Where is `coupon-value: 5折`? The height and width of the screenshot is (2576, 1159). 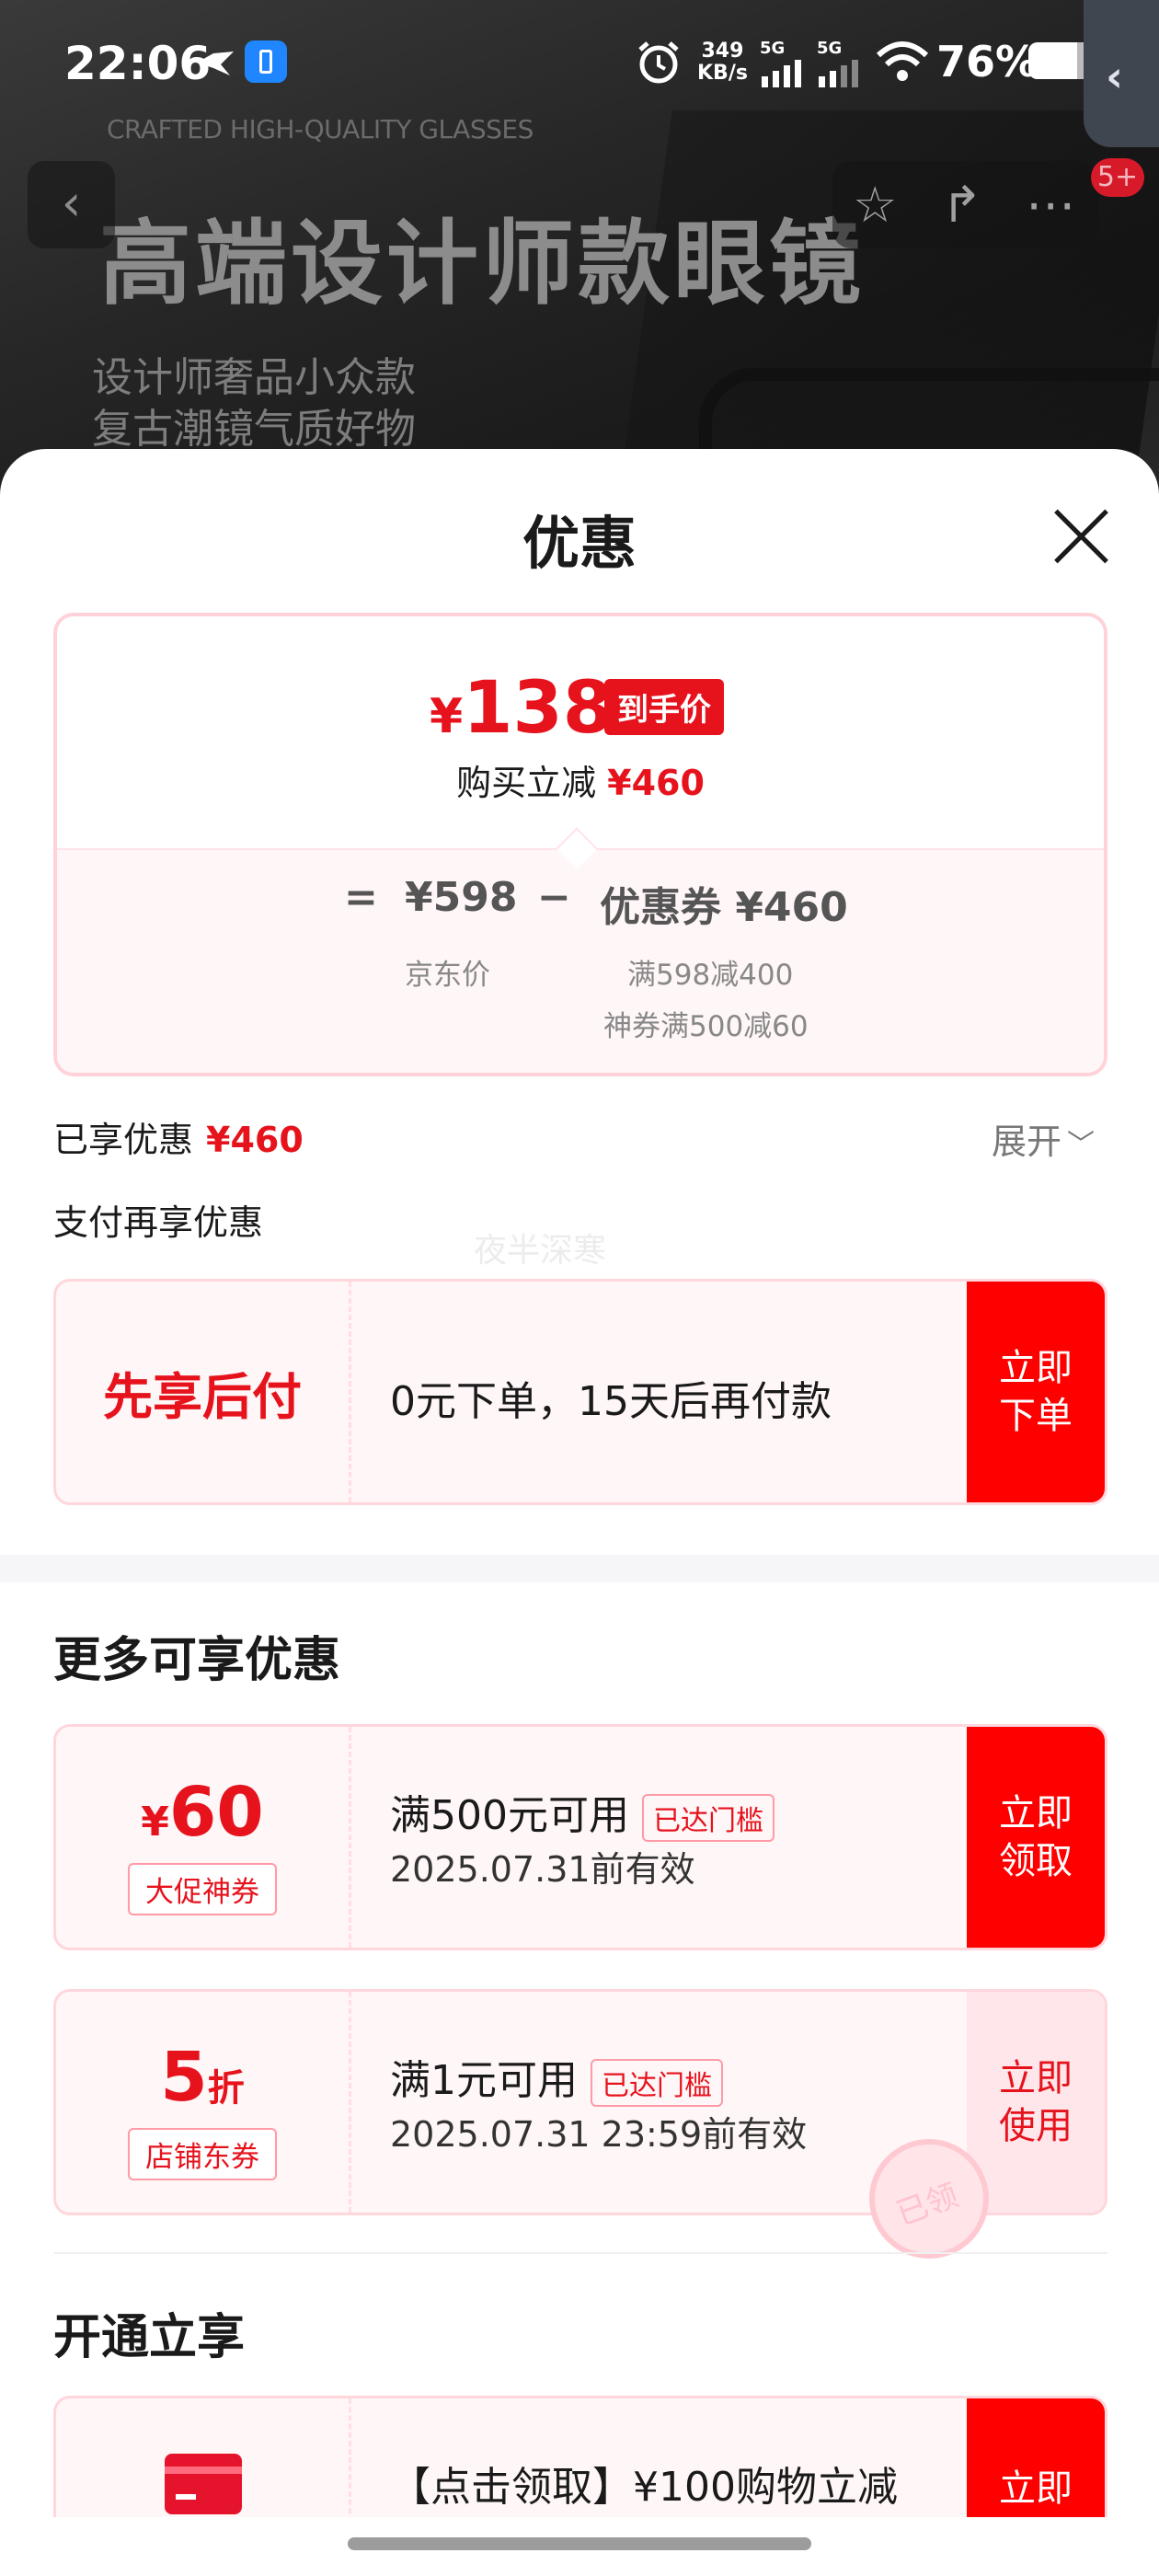 coupon-value: 5折 is located at coordinates (202, 2077).